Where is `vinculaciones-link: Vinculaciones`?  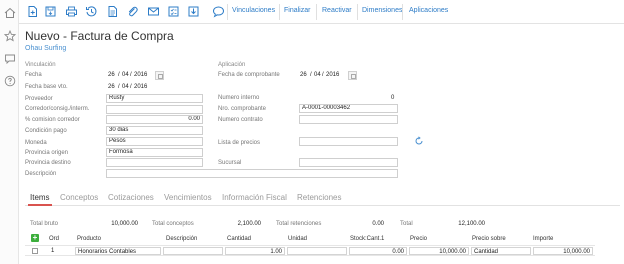 vinculaciones-link: Vinculaciones is located at coordinates (253, 10).